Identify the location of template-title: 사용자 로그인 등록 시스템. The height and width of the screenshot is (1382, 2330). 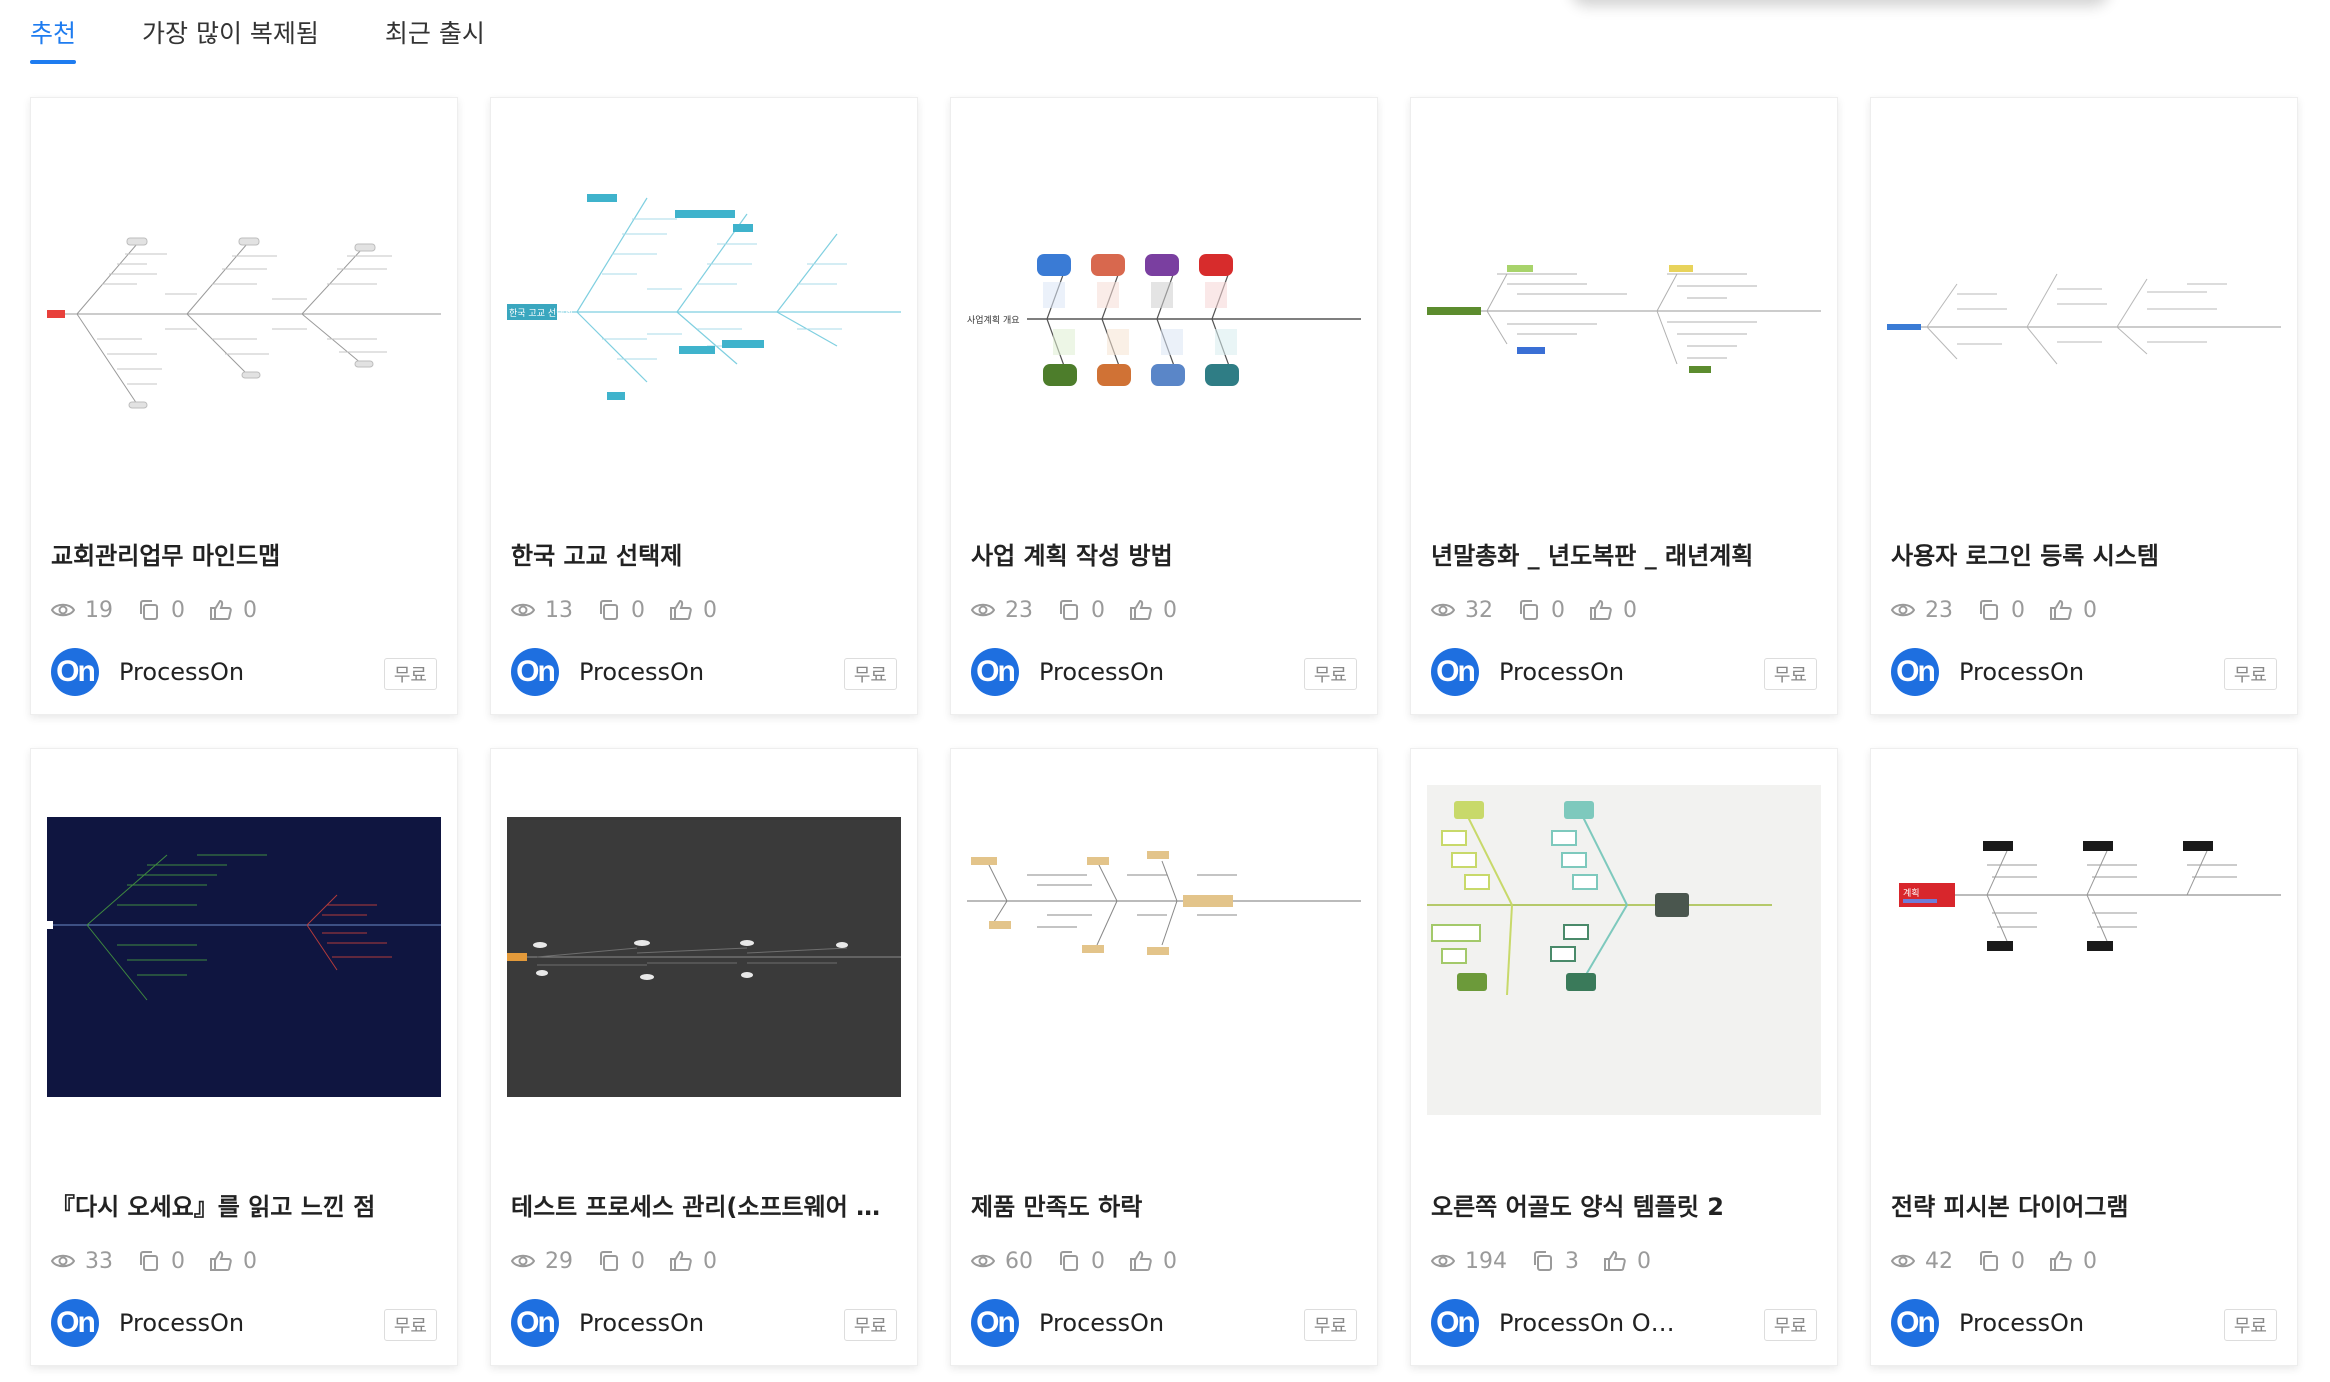
(2085, 553).